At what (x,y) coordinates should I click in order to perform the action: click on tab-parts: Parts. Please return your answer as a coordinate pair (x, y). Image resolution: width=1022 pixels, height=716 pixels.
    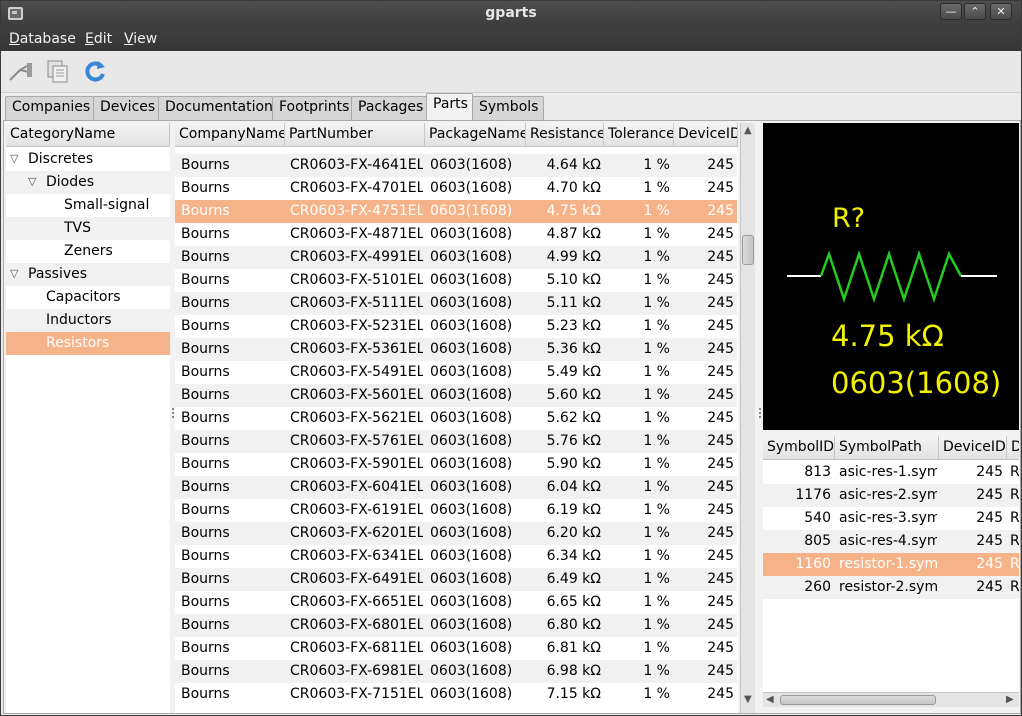
    Looking at the image, I should click on (449, 106).